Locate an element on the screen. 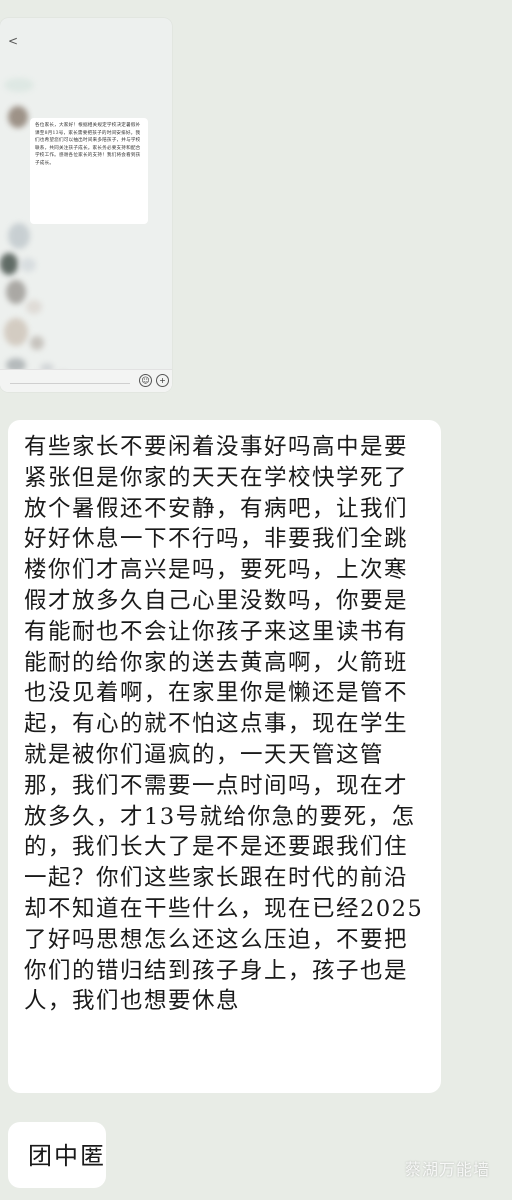 This screenshot has height=1200, width=512. reply-text: 团中匿 is located at coordinates (67, 1156).